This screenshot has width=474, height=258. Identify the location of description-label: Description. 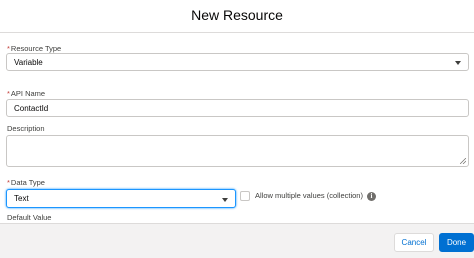
(26, 128).